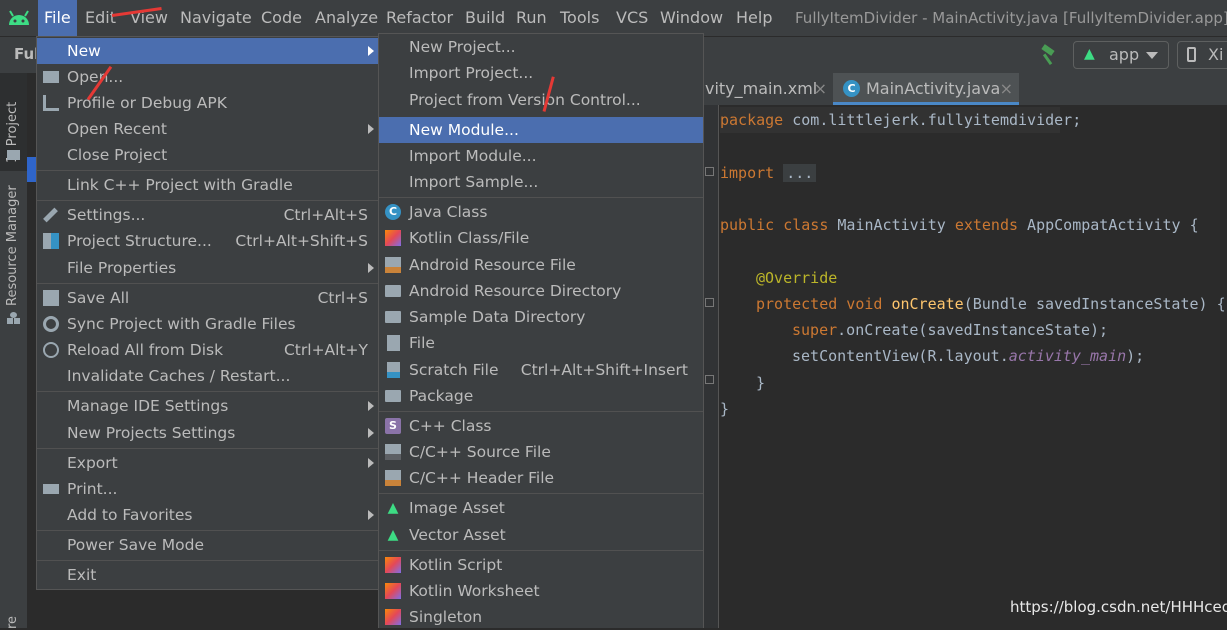 The height and width of the screenshot is (630, 1227). I want to click on code-line-12: }, so click(725, 409).